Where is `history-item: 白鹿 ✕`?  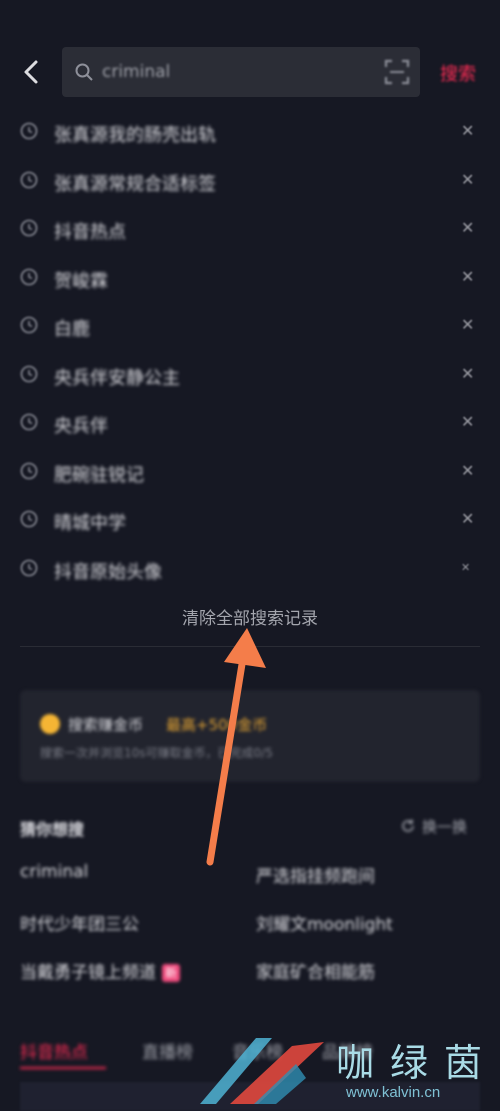 history-item: 白鹿 ✕ is located at coordinates (250, 326).